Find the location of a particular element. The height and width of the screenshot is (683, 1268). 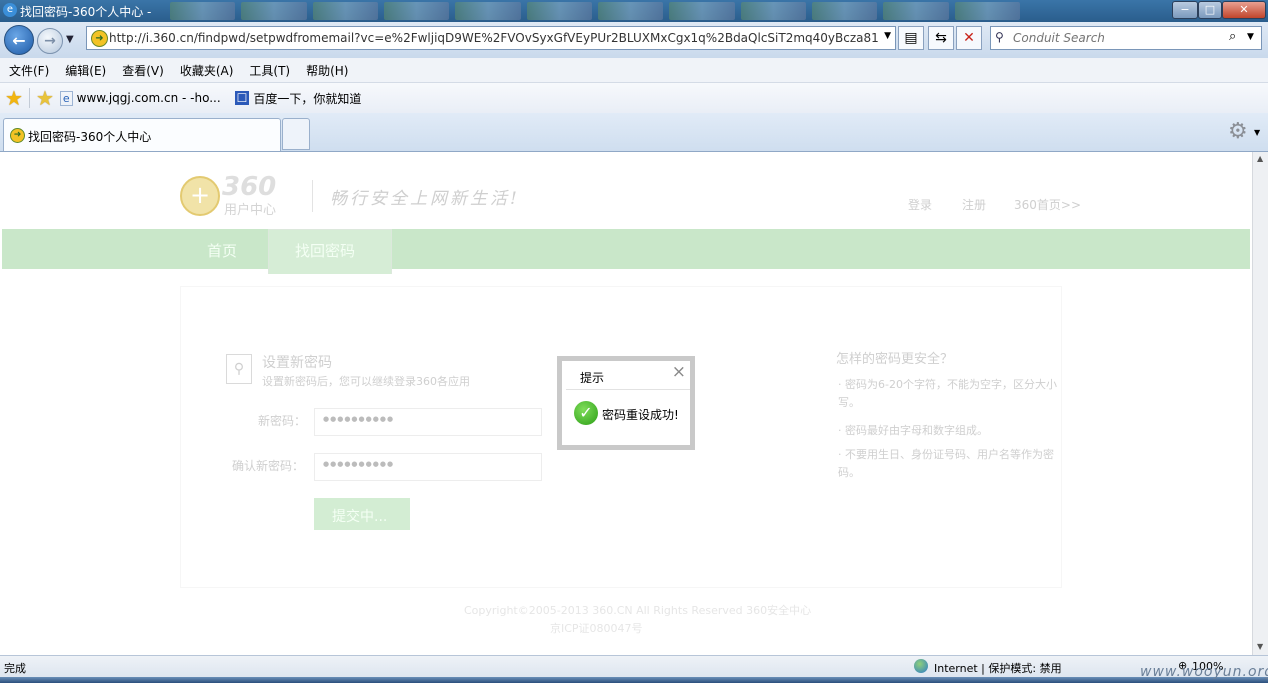

header-divider is located at coordinates (312, 196).